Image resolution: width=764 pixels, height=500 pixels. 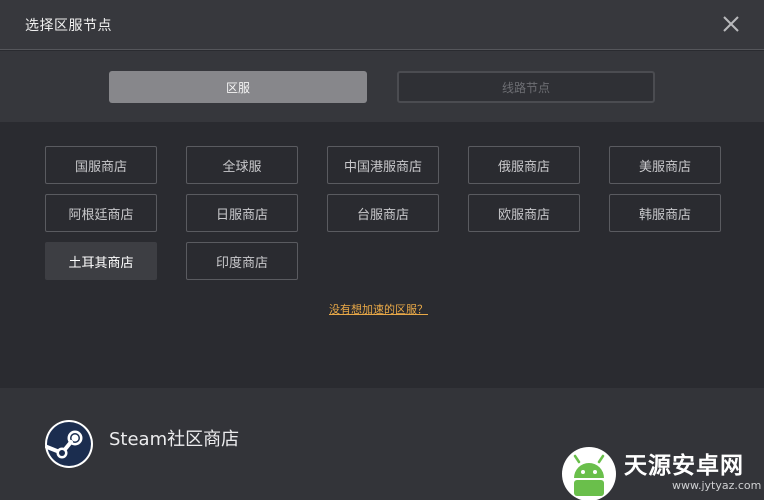 What do you see at coordinates (524, 165) in the screenshot?
I see `store-button-ru: 俄服商店` at bounding box center [524, 165].